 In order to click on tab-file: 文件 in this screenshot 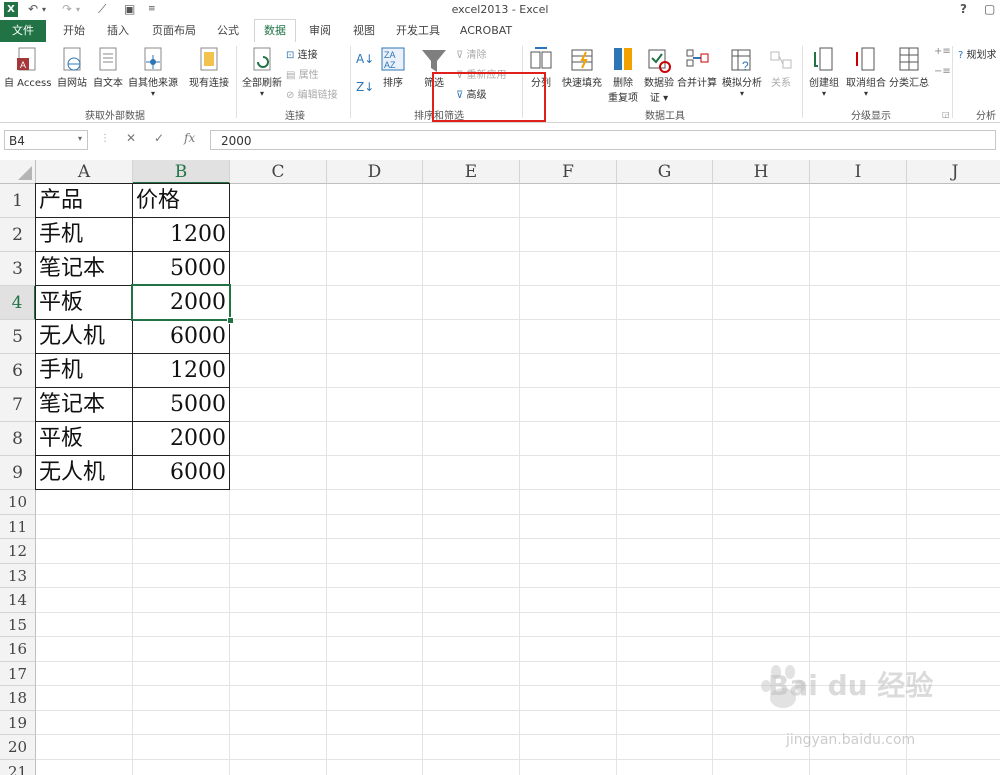, I will do `click(23, 31)`.